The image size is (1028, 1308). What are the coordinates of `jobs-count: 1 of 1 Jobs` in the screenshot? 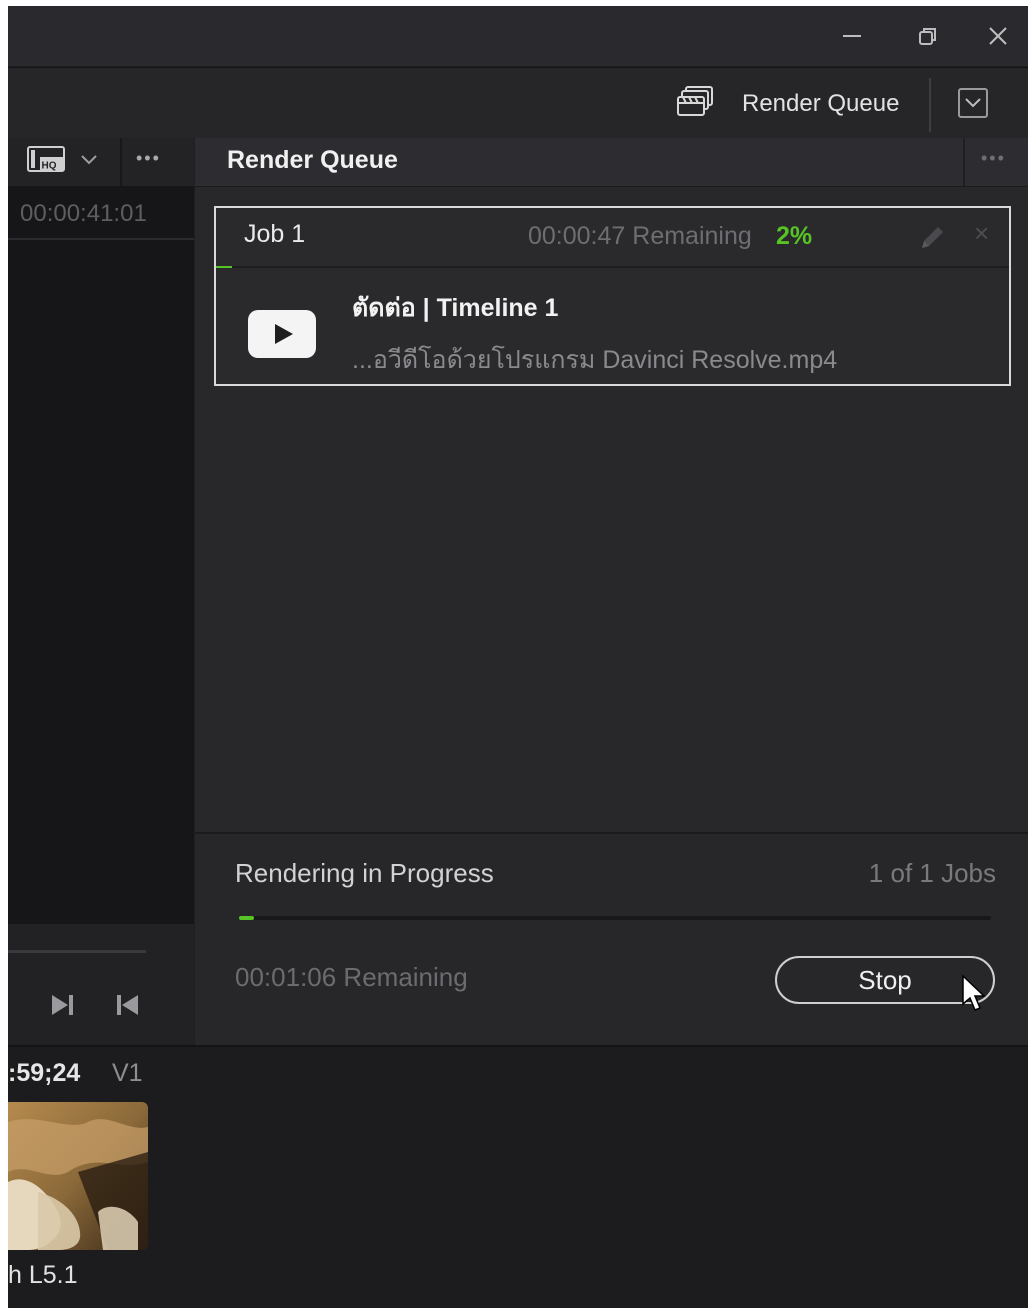 It's located at (932, 873).